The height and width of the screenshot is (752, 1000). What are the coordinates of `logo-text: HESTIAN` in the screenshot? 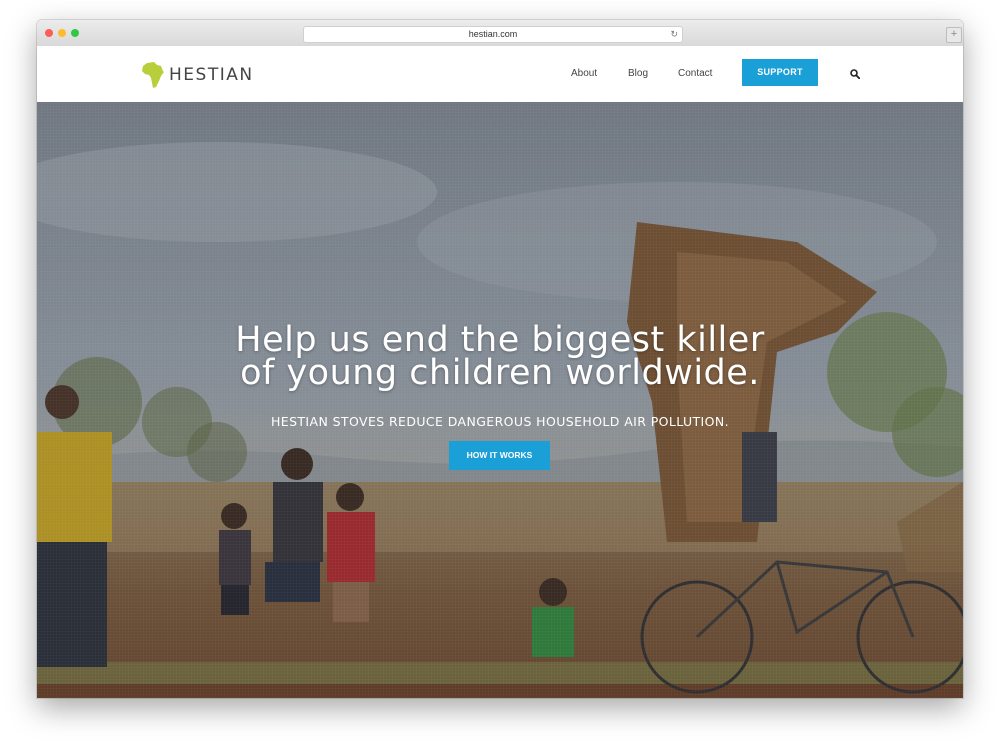 It's located at (211, 75).